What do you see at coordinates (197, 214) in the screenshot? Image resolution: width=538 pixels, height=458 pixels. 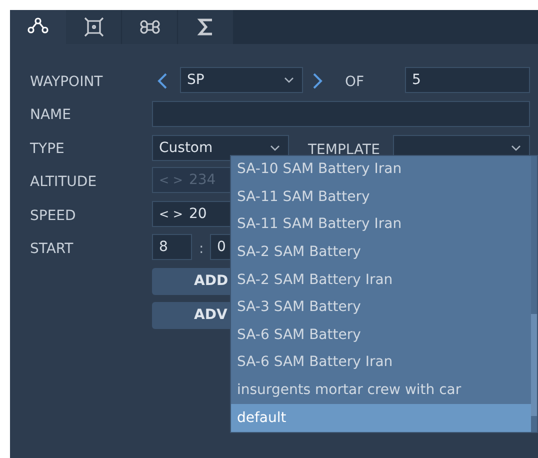 I see `field-value: 20` at bounding box center [197, 214].